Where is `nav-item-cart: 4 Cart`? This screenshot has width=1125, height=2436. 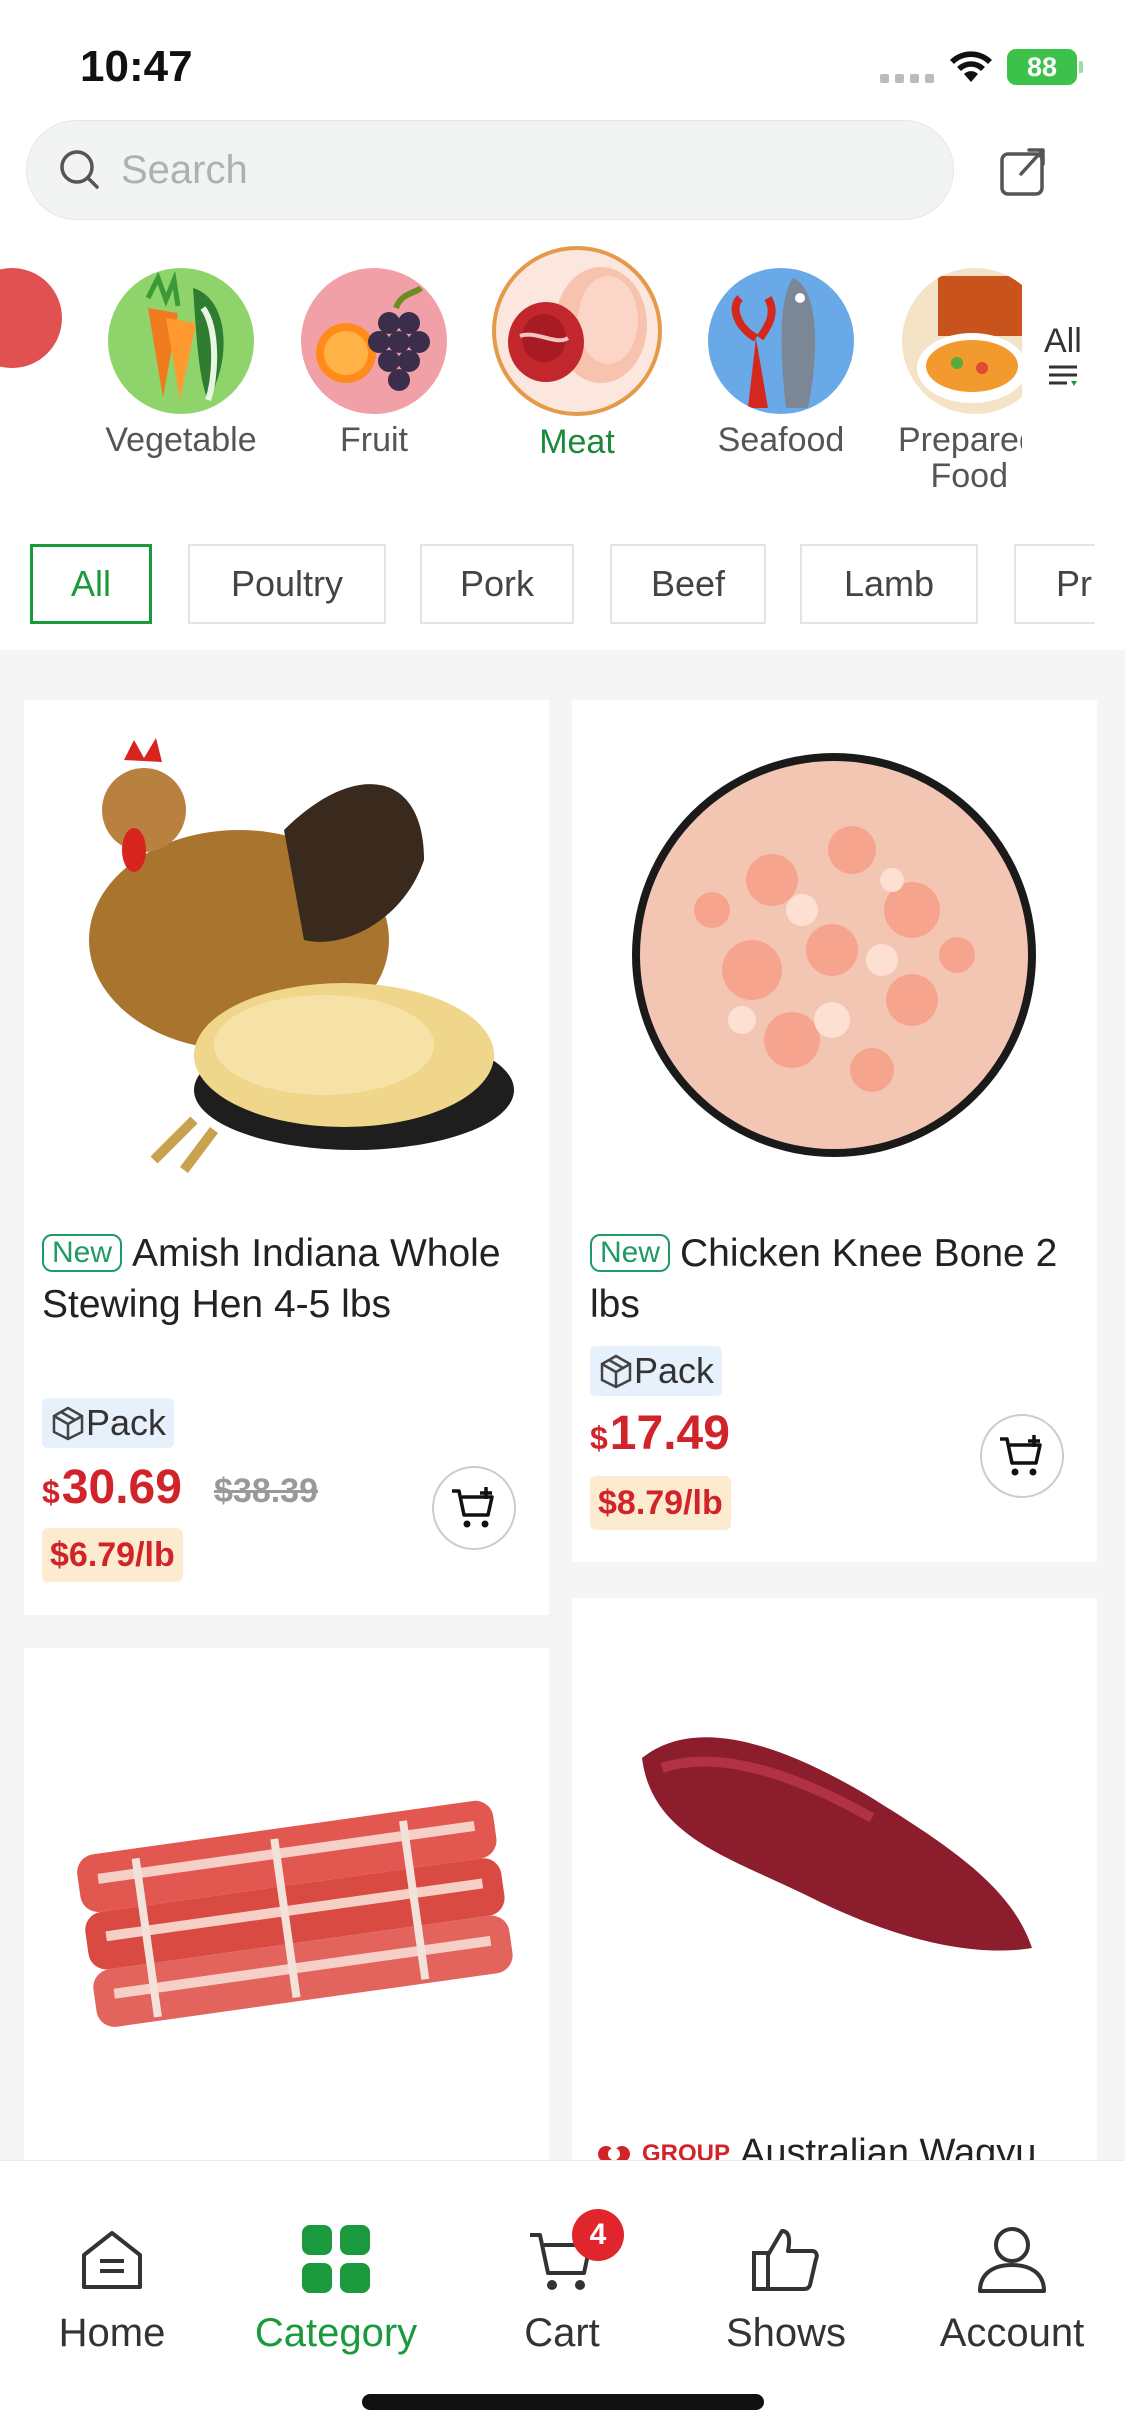 nav-item-cart: 4 Cart is located at coordinates (562, 2282).